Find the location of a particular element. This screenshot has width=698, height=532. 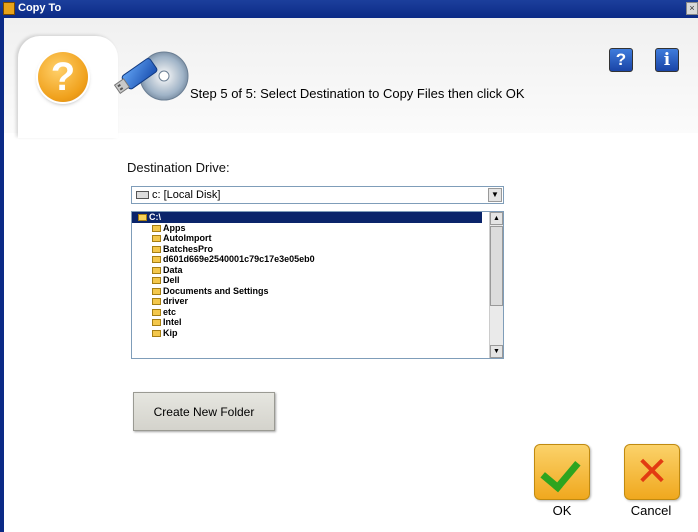

destination-drive-label: Destination Drive: is located at coordinates (178, 167).